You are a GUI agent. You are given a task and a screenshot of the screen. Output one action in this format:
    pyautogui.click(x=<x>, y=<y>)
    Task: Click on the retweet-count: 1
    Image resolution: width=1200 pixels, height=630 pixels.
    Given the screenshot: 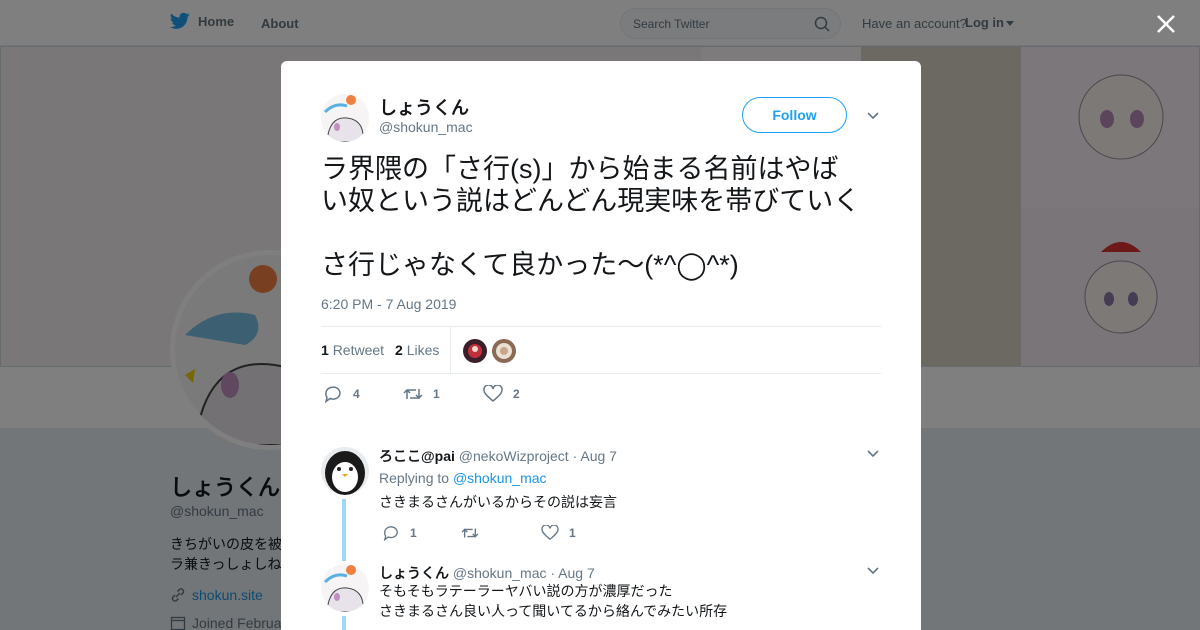 What is the action you would take?
    pyautogui.click(x=436, y=394)
    